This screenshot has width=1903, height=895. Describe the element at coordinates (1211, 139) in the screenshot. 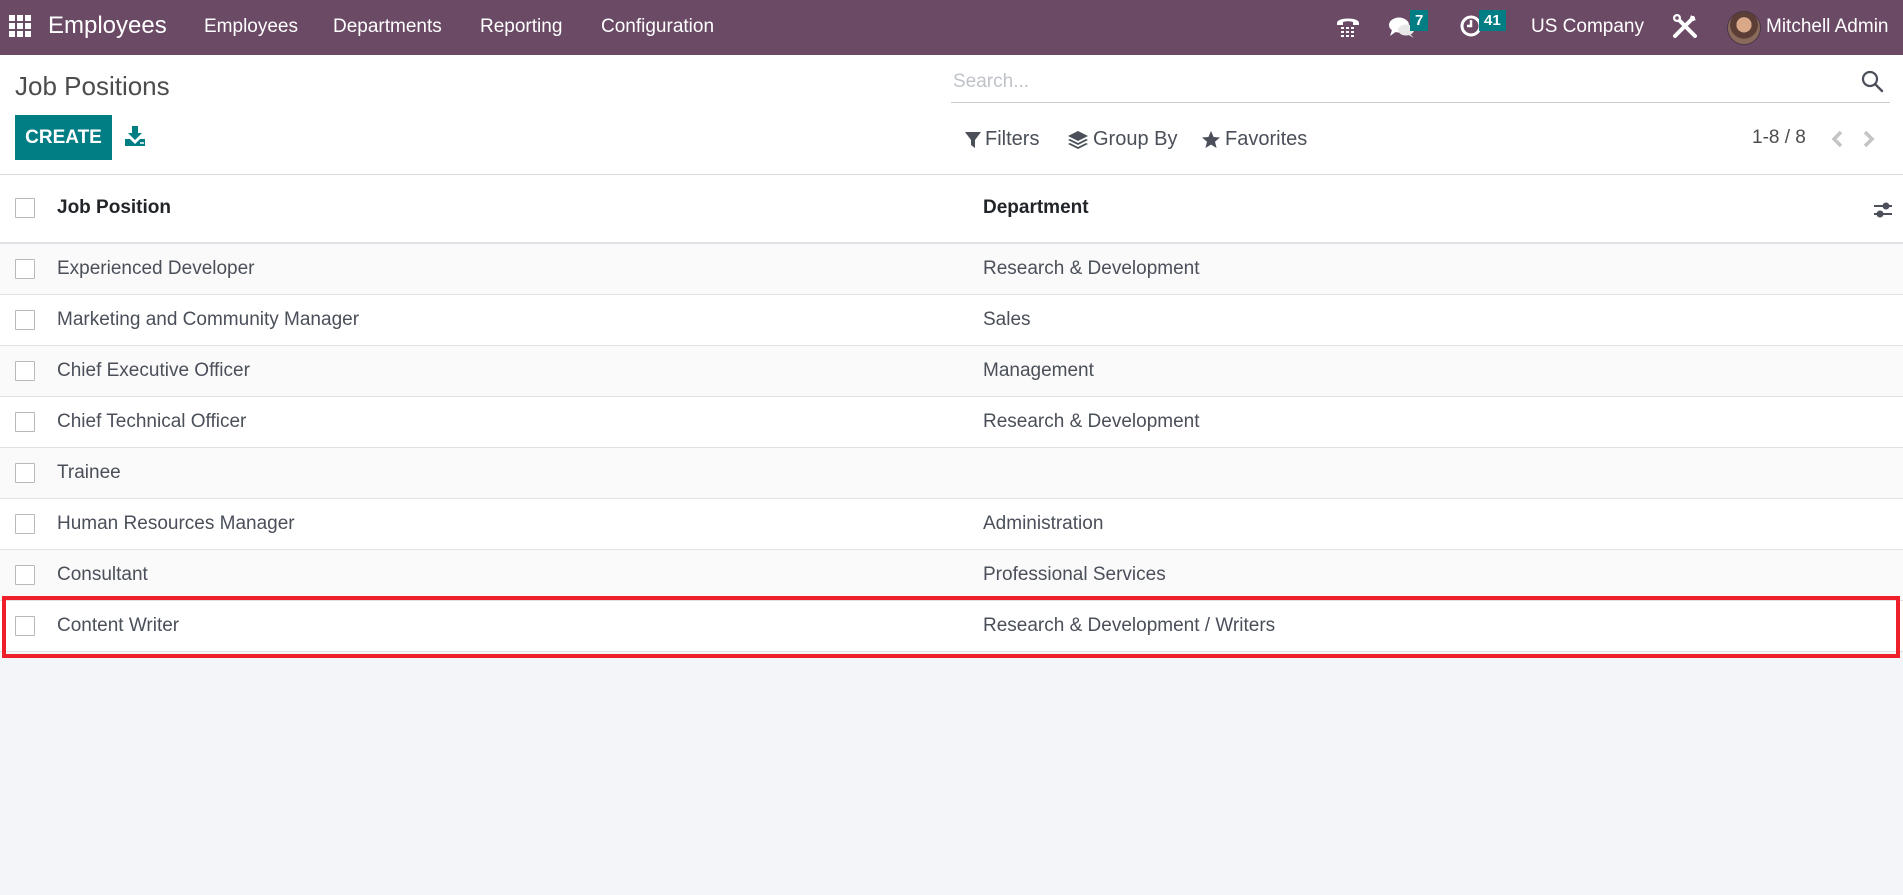

I see `star-icon` at that location.